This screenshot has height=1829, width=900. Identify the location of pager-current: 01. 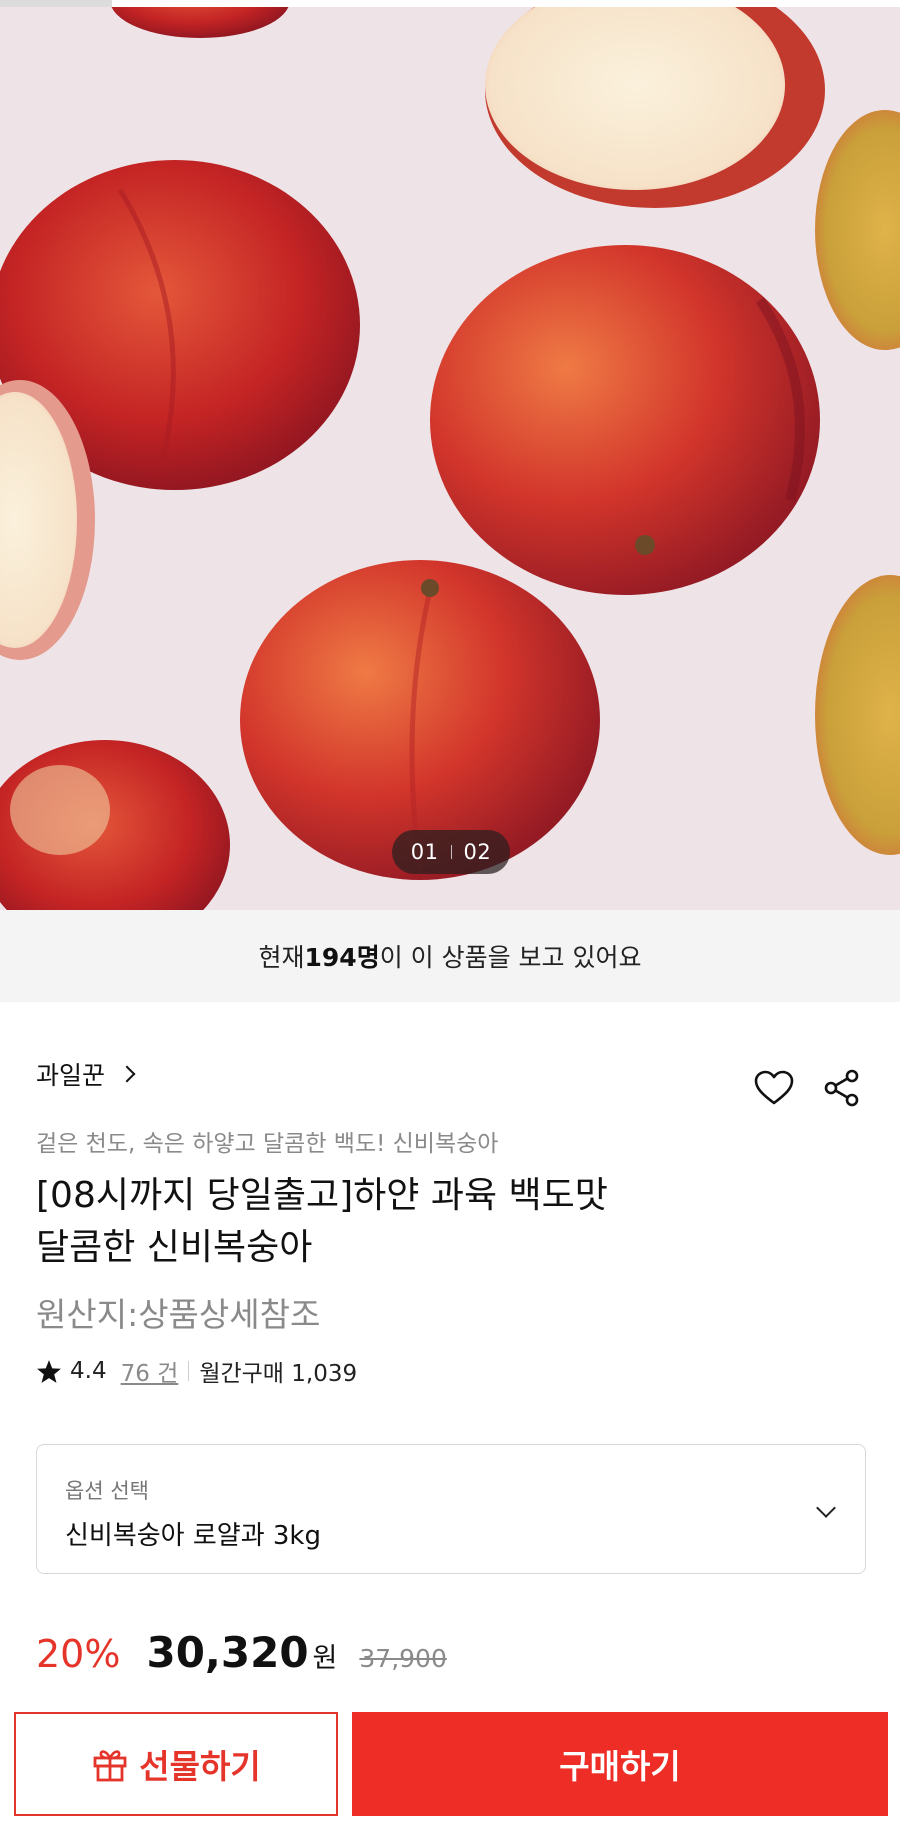
(424, 852).